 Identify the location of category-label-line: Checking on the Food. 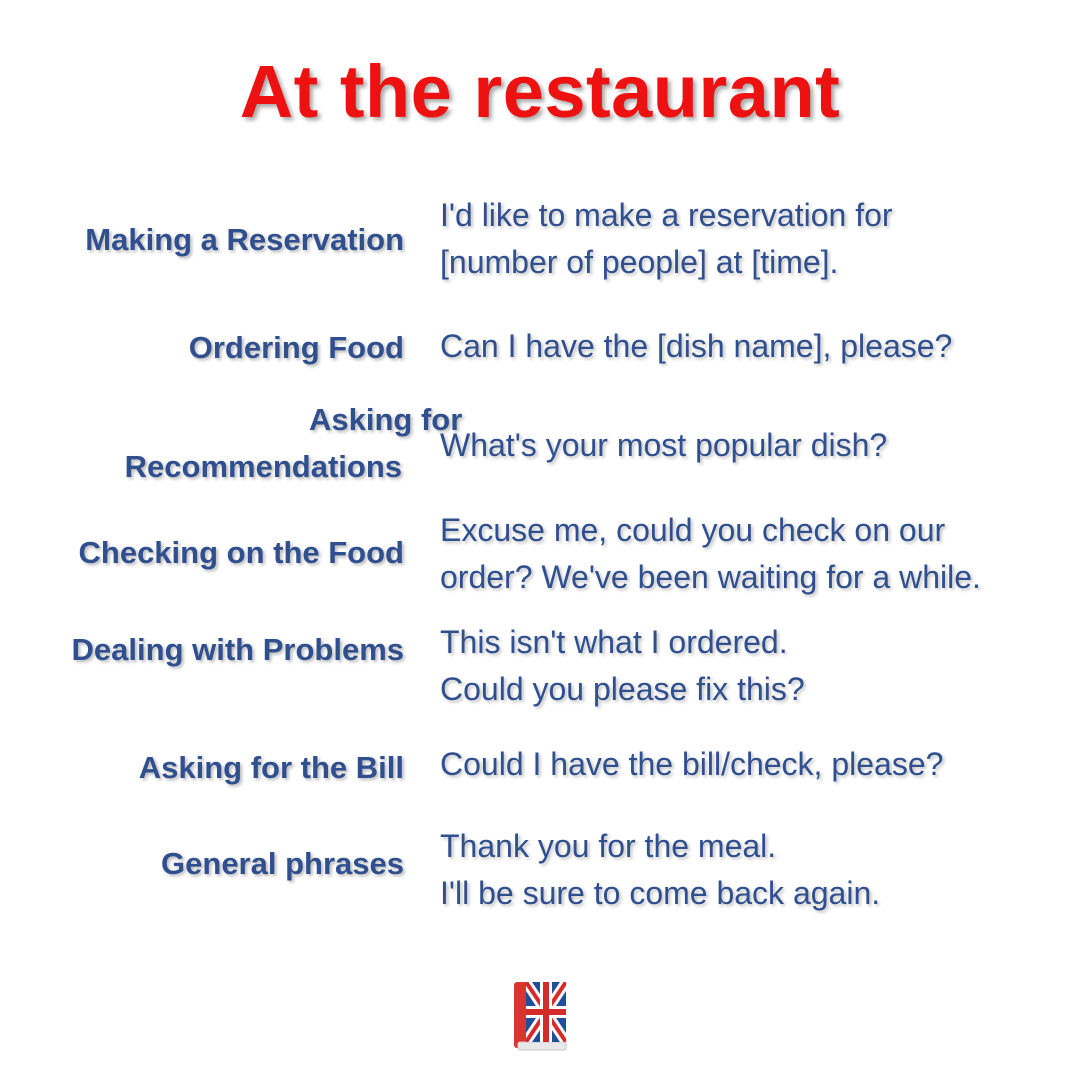
(241, 552).